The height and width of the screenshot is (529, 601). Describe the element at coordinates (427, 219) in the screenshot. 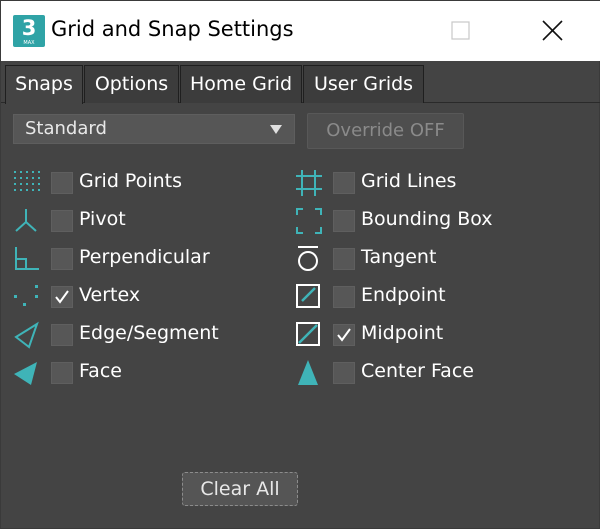

I see `bounding-box-label: Bounding Box` at that location.